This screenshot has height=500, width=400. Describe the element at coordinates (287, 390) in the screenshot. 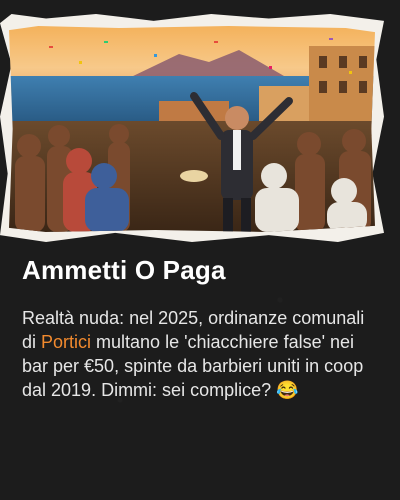

I see `laughing-emoji-icon: 😂` at that location.